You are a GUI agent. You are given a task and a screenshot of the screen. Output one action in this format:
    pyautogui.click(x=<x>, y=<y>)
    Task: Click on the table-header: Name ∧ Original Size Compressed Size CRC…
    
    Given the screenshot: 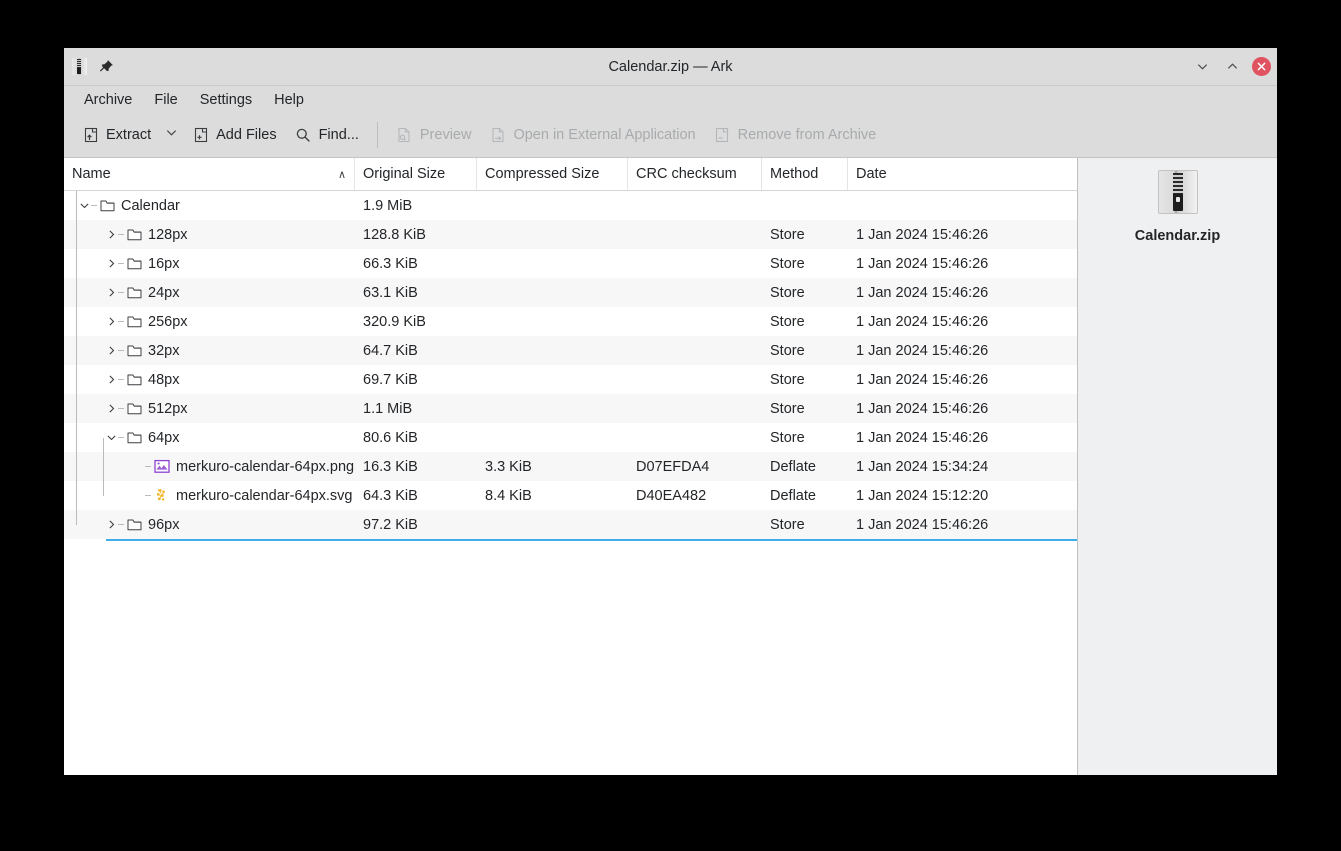 What is the action you would take?
    pyautogui.click(x=570, y=174)
    